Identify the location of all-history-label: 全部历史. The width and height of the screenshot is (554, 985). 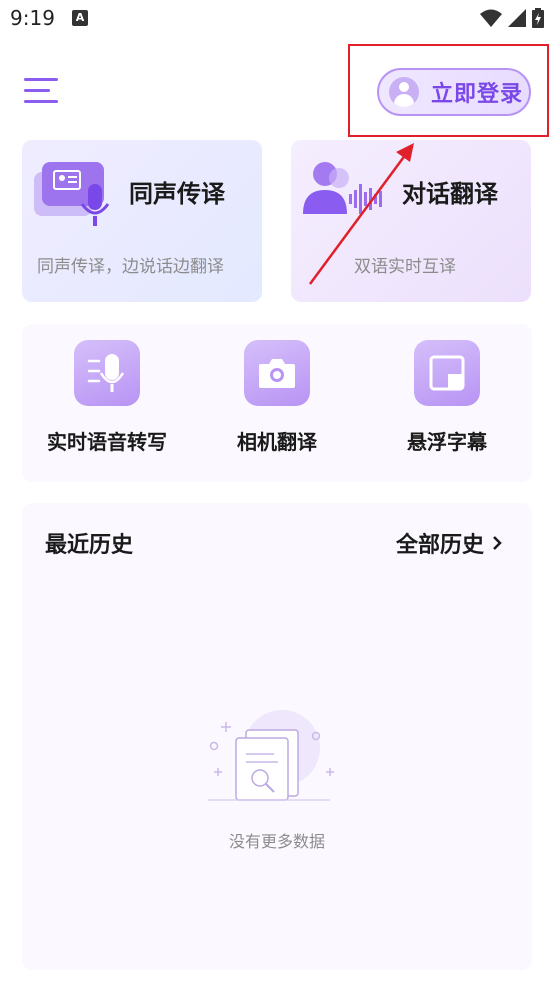
(440, 545).